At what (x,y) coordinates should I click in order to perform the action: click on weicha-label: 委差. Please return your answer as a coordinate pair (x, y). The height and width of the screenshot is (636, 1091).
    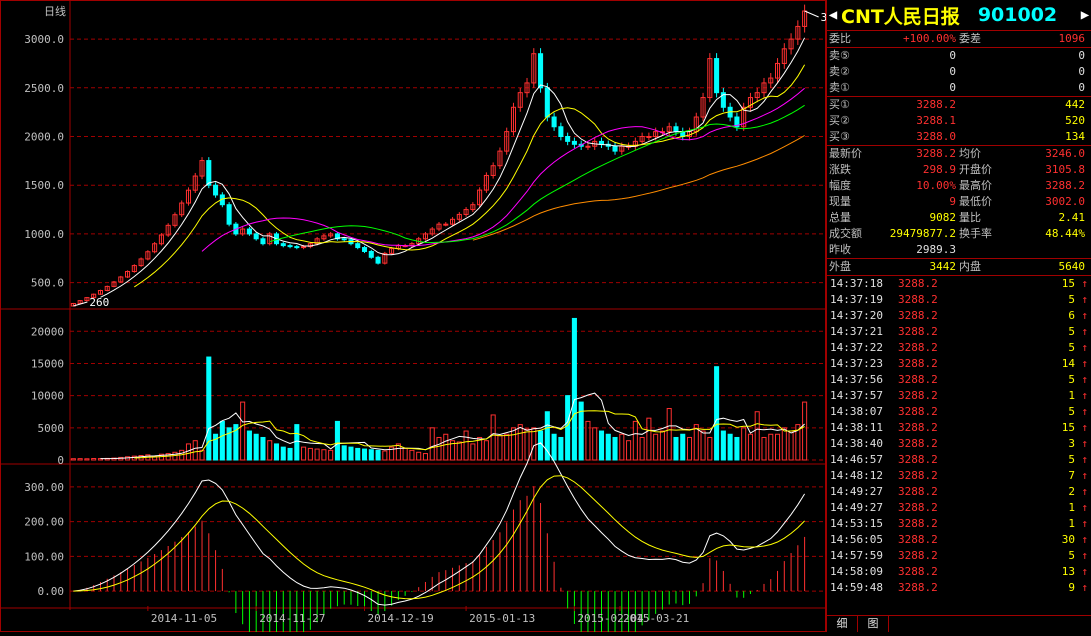
    Looking at the image, I should click on (970, 38).